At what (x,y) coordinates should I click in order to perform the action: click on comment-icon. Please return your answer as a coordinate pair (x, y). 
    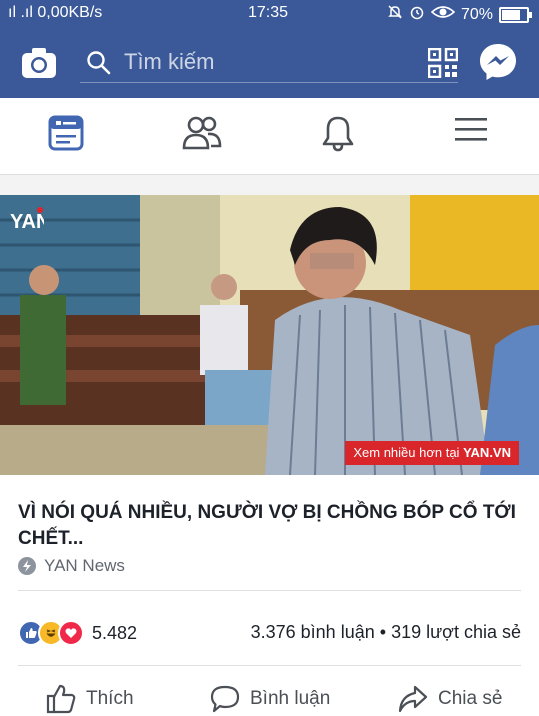
    Looking at the image, I should click on (225, 699).